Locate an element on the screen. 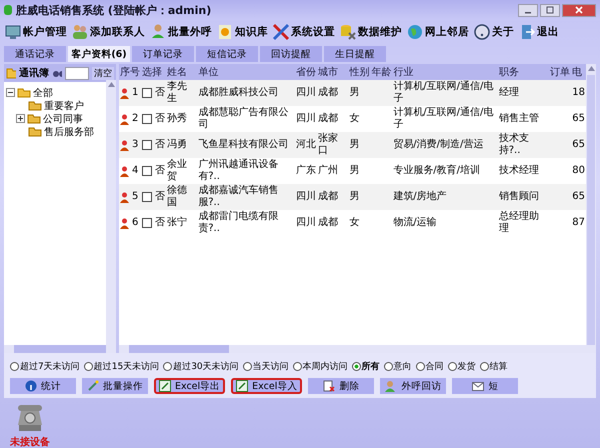 The image size is (600, 448). action-button: Excel导入 is located at coordinates (266, 386).